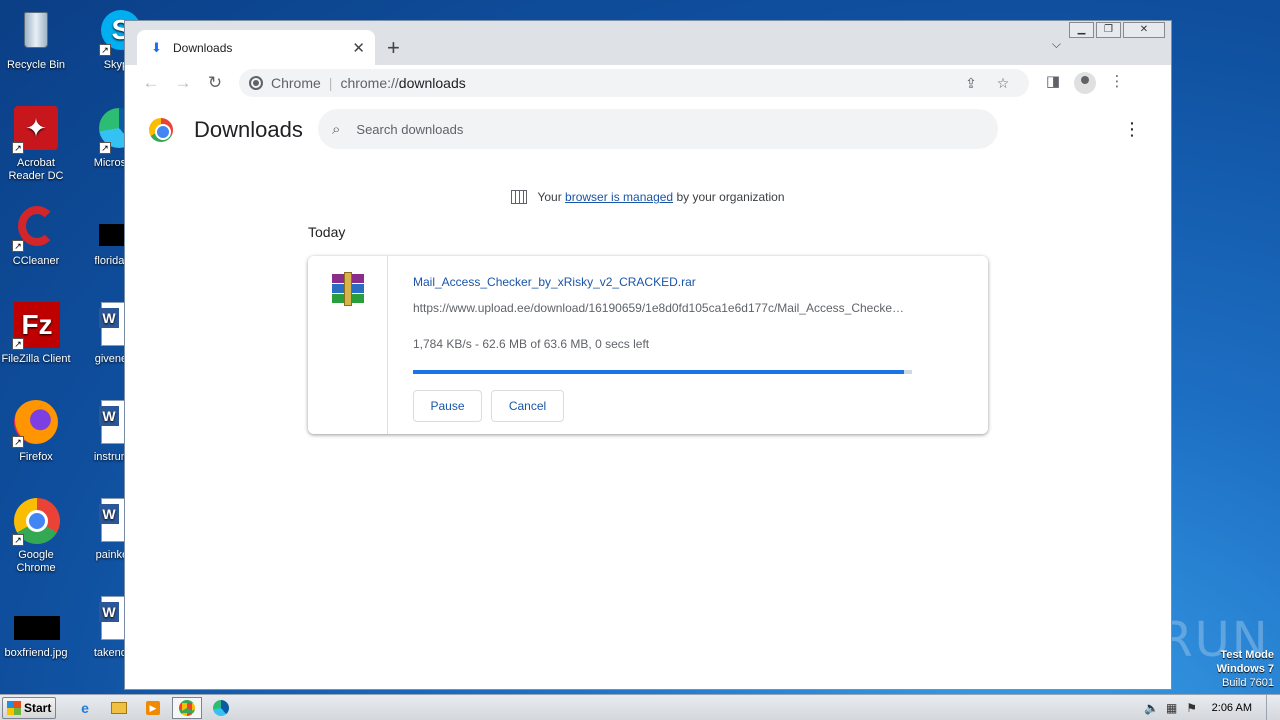 The image size is (1280, 720). What do you see at coordinates (248, 129) in the screenshot?
I see `page-title: Downloads` at bounding box center [248, 129].